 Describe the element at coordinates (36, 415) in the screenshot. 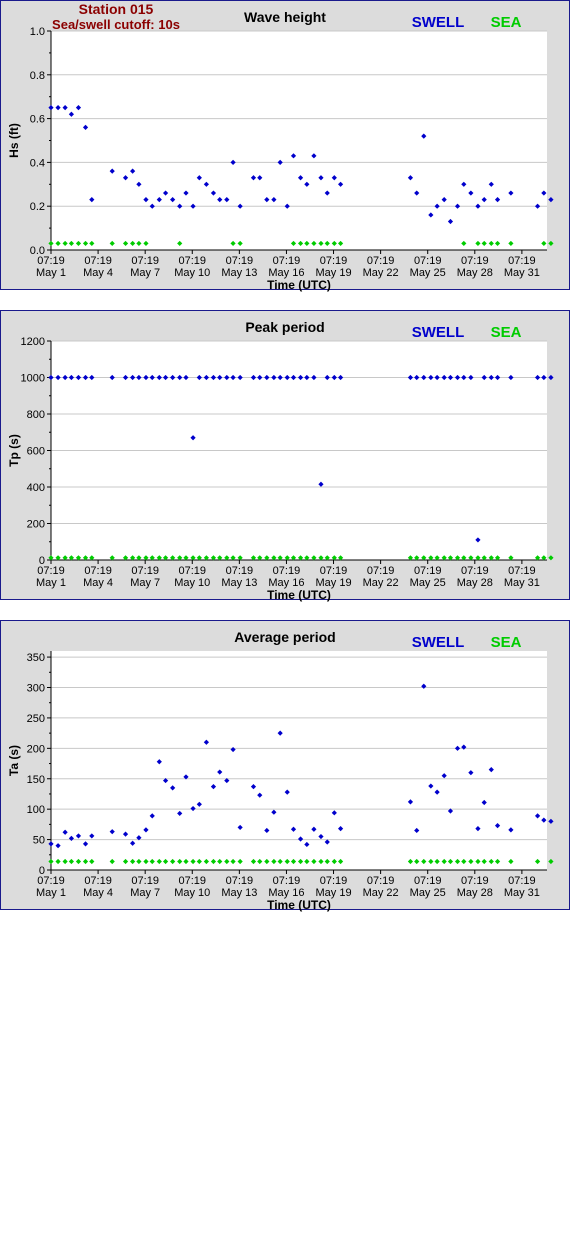

I see `y-tick-label: 800` at that location.